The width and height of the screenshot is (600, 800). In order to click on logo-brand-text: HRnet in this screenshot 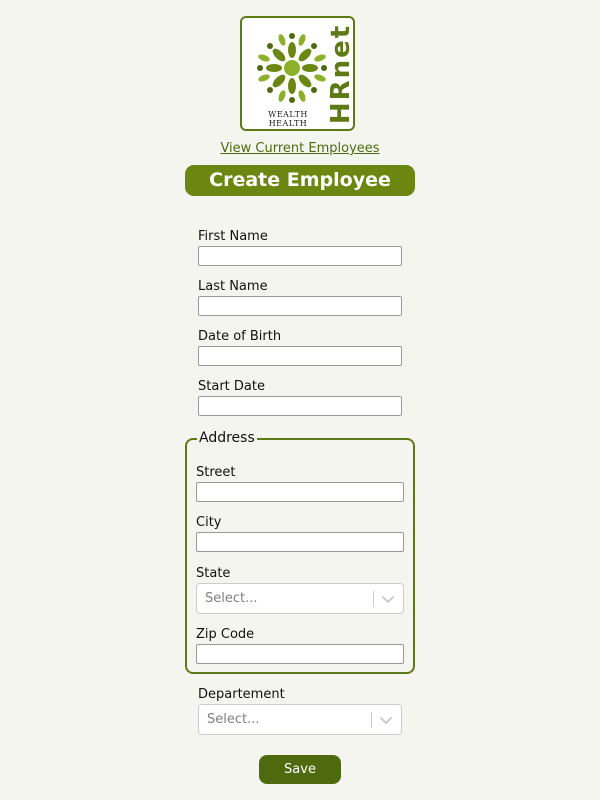, I will do `click(341, 74)`.